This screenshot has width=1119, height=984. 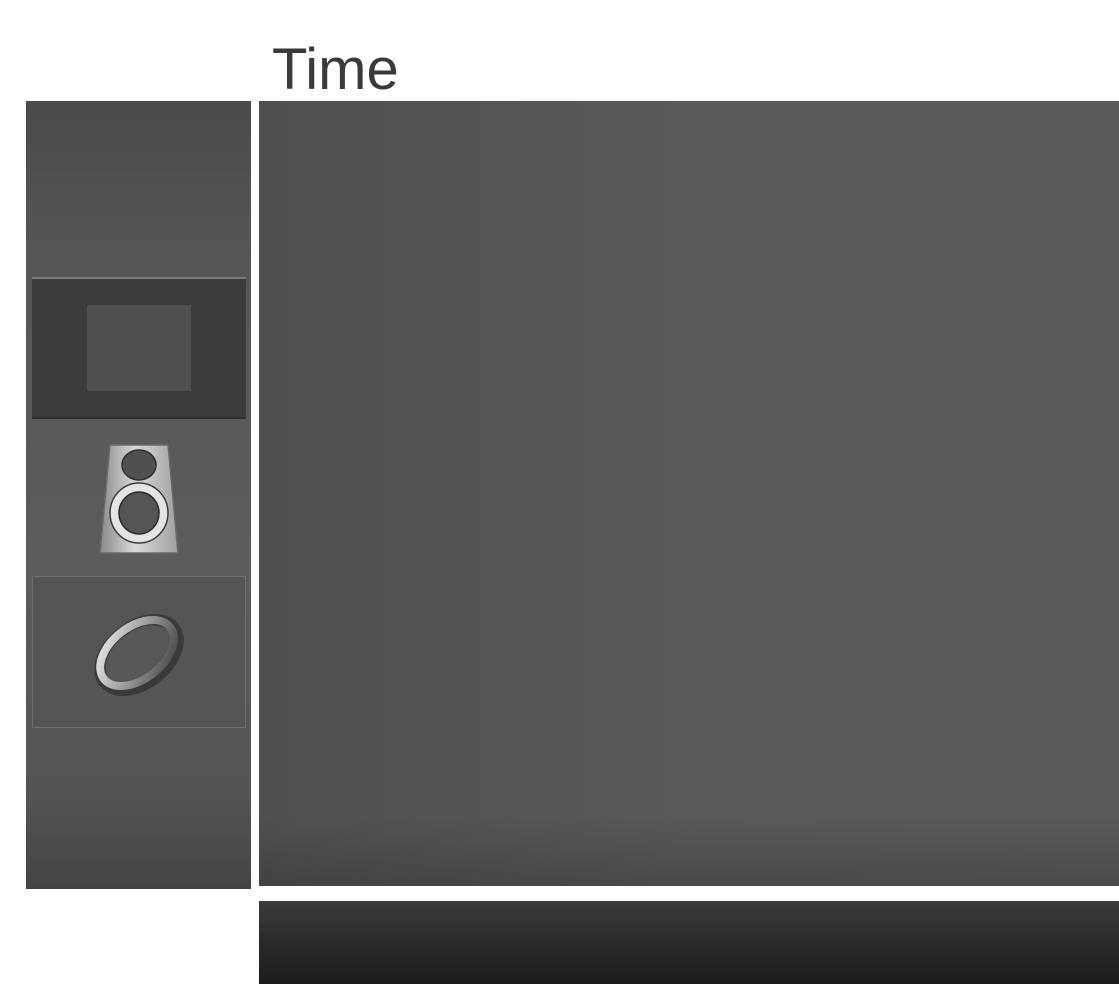 I want to click on clock-icon, so click(x=139, y=655).